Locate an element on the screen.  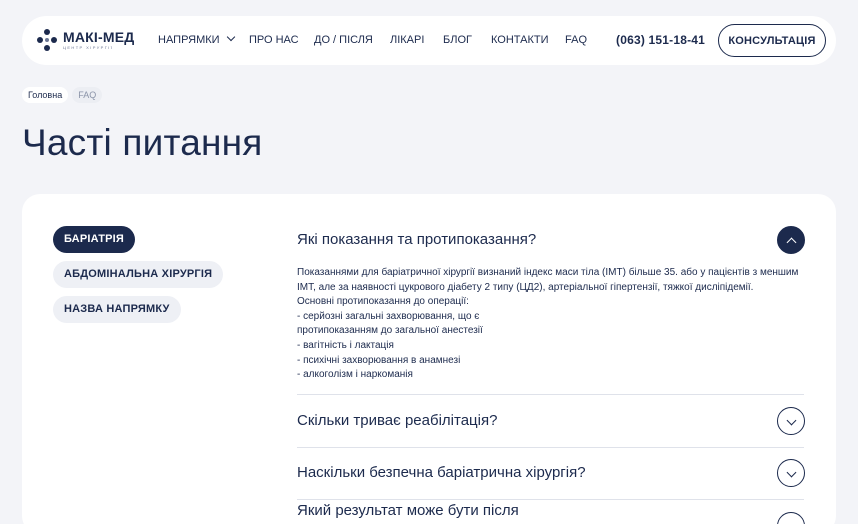
breadcrumb-current: FAQ is located at coordinates (87, 95).